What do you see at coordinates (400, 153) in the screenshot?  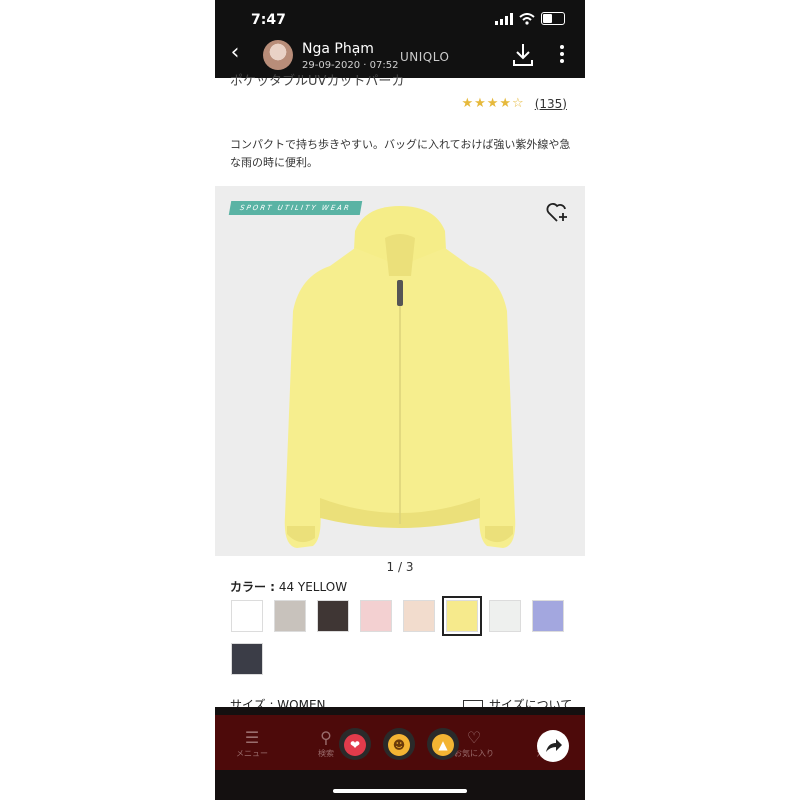 I see `product-description: コンパクトで持ち歩きやすい。バッグに入れておけば強い紫外線や急な雨の時に便利。` at bounding box center [400, 153].